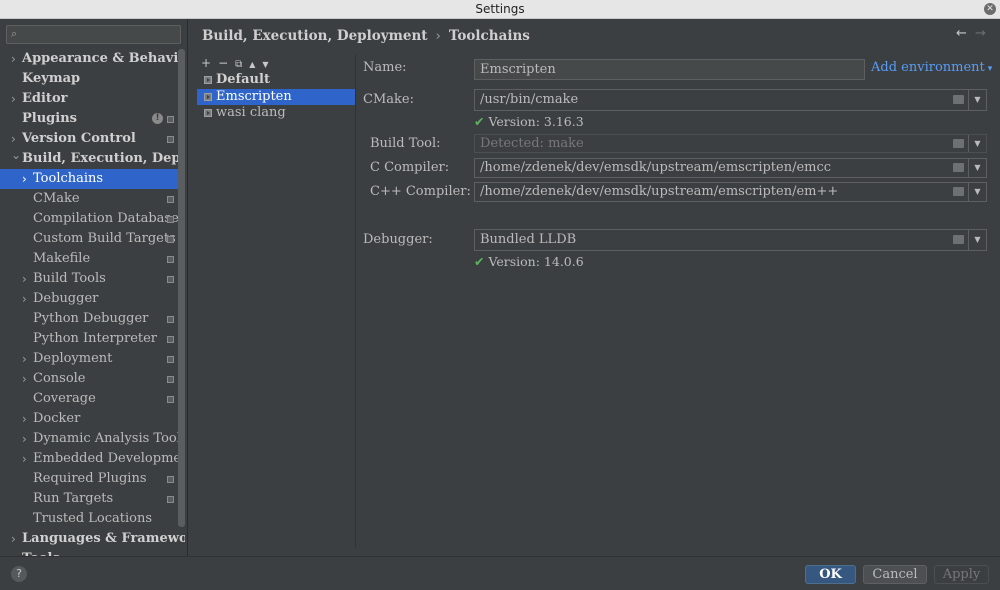  Describe the element at coordinates (59, 378) in the screenshot. I see `sidebar-item-label: Console` at that location.